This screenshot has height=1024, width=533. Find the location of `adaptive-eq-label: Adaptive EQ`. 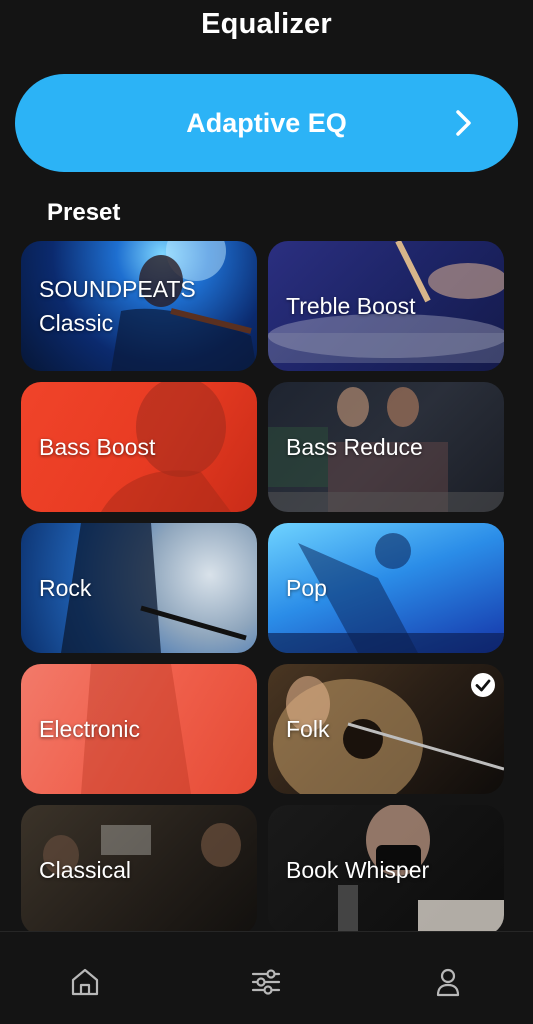

adaptive-eq-label: Adaptive EQ is located at coordinates (266, 122).